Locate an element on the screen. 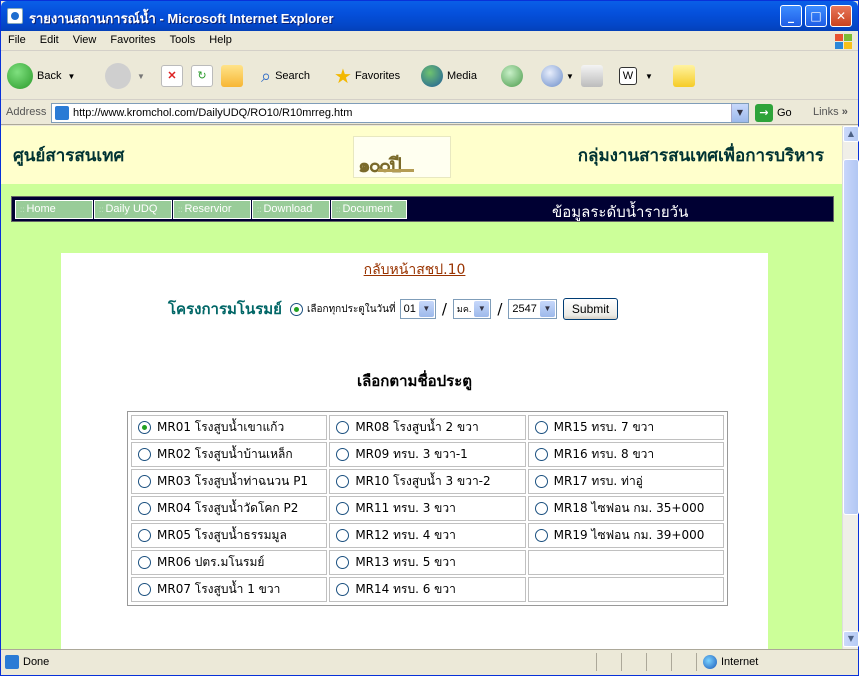 This screenshot has width=859, height=676. project-name: โครงการมโนรมย์ is located at coordinates (225, 309).